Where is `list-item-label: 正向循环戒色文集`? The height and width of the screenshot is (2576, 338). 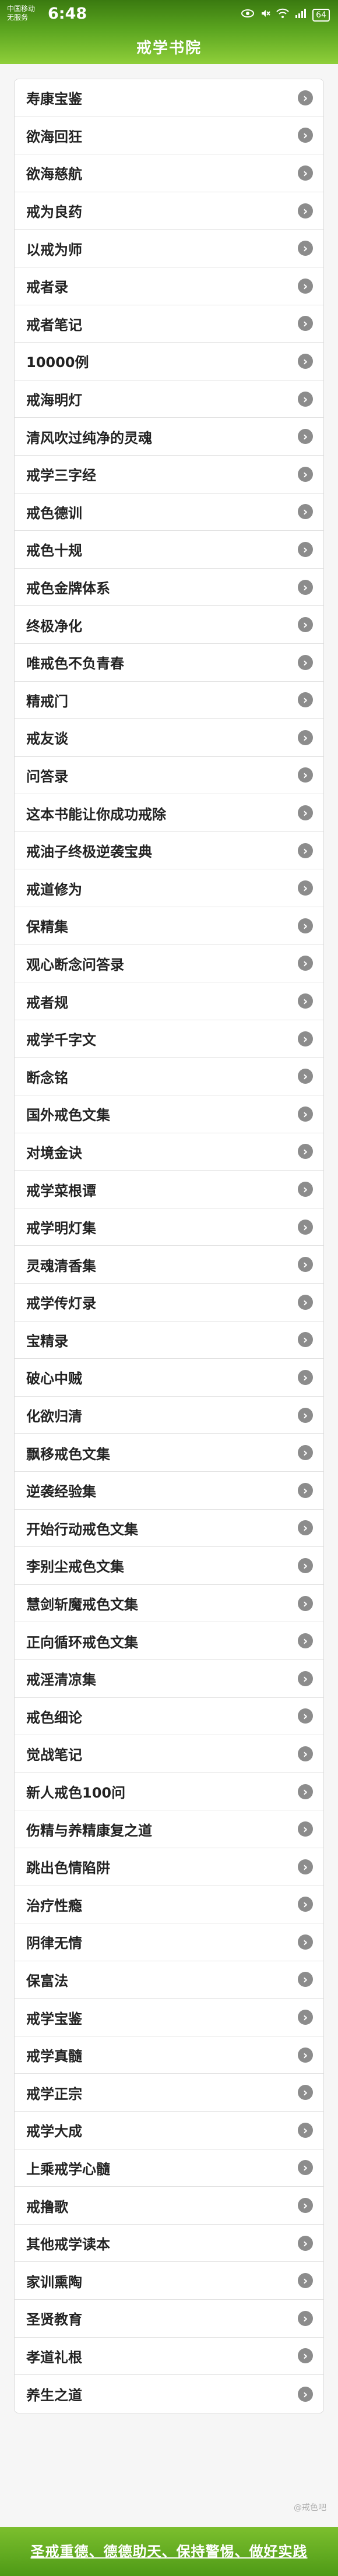
list-item-label: 正向循环戒色文集 is located at coordinates (82, 1642).